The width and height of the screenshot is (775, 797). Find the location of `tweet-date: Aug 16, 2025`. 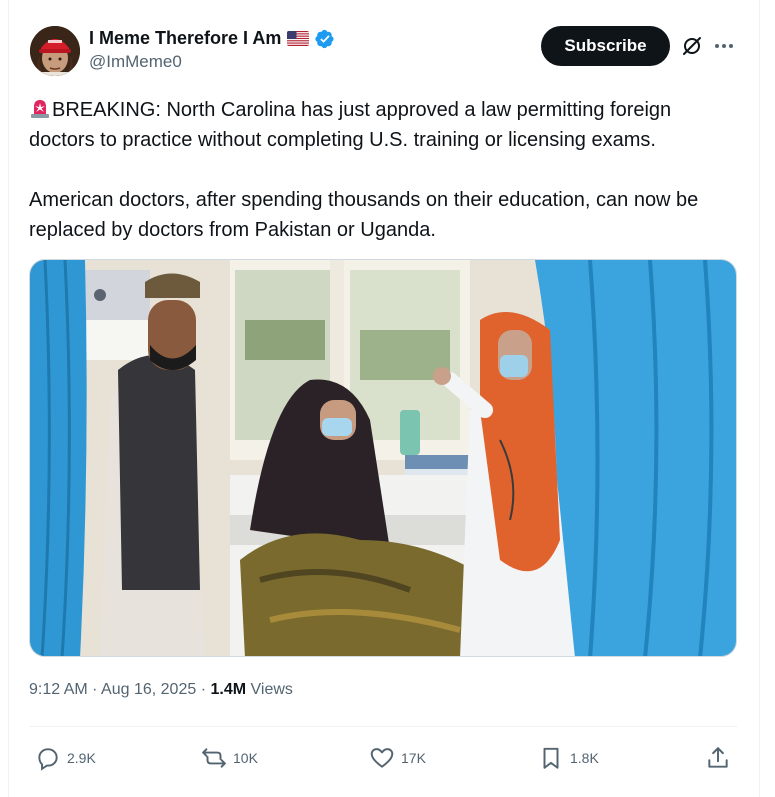

tweet-date: Aug 16, 2025 is located at coordinates (148, 689).